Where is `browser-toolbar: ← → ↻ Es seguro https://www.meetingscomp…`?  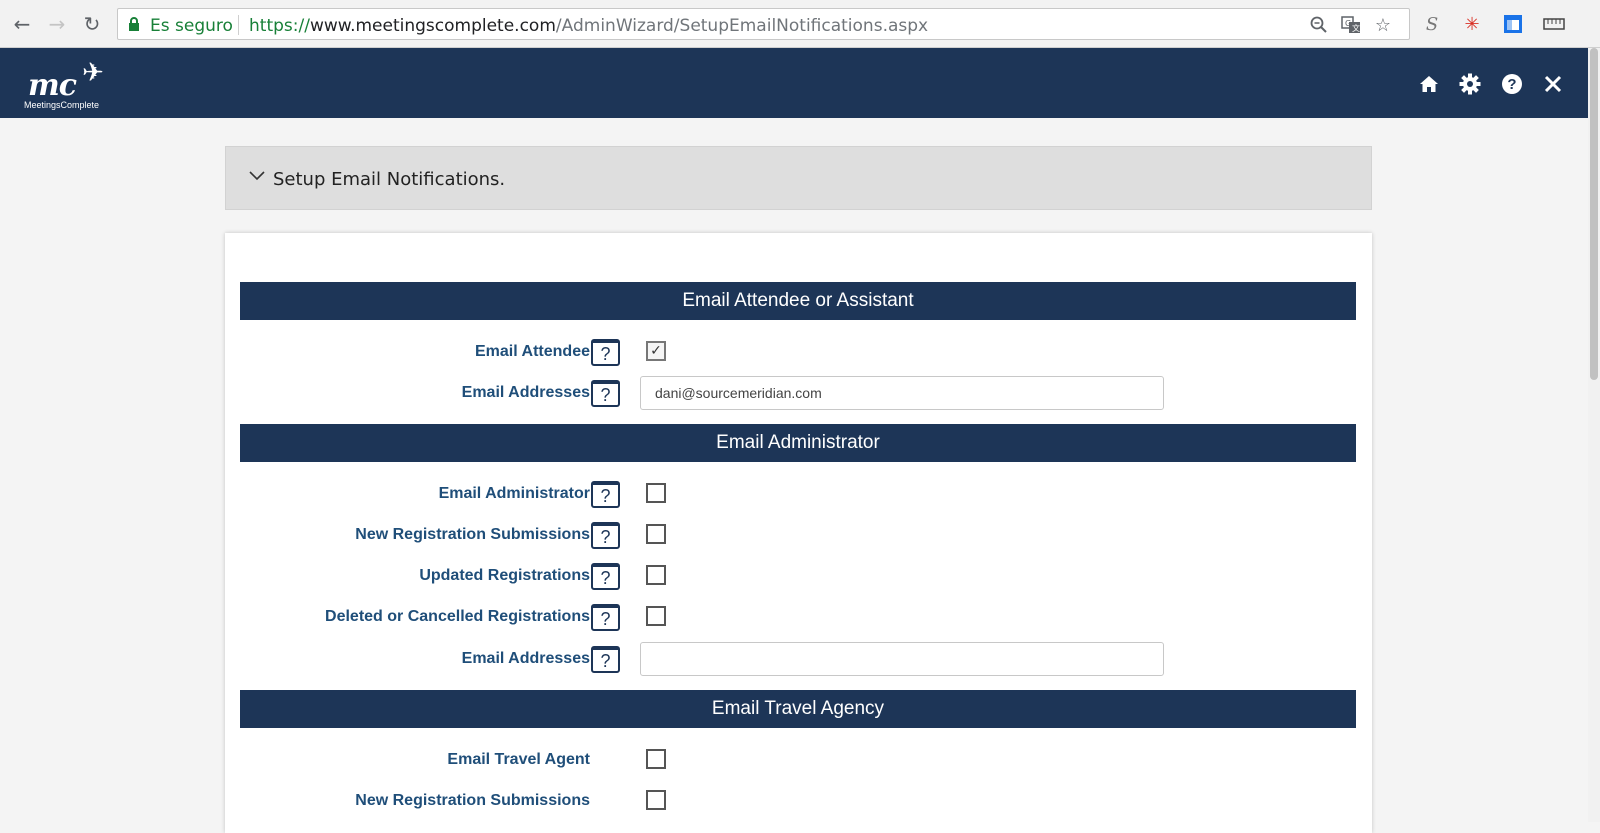
browser-toolbar: ← → ↻ Es seguro https://www.meetingscomp… is located at coordinates (800, 24).